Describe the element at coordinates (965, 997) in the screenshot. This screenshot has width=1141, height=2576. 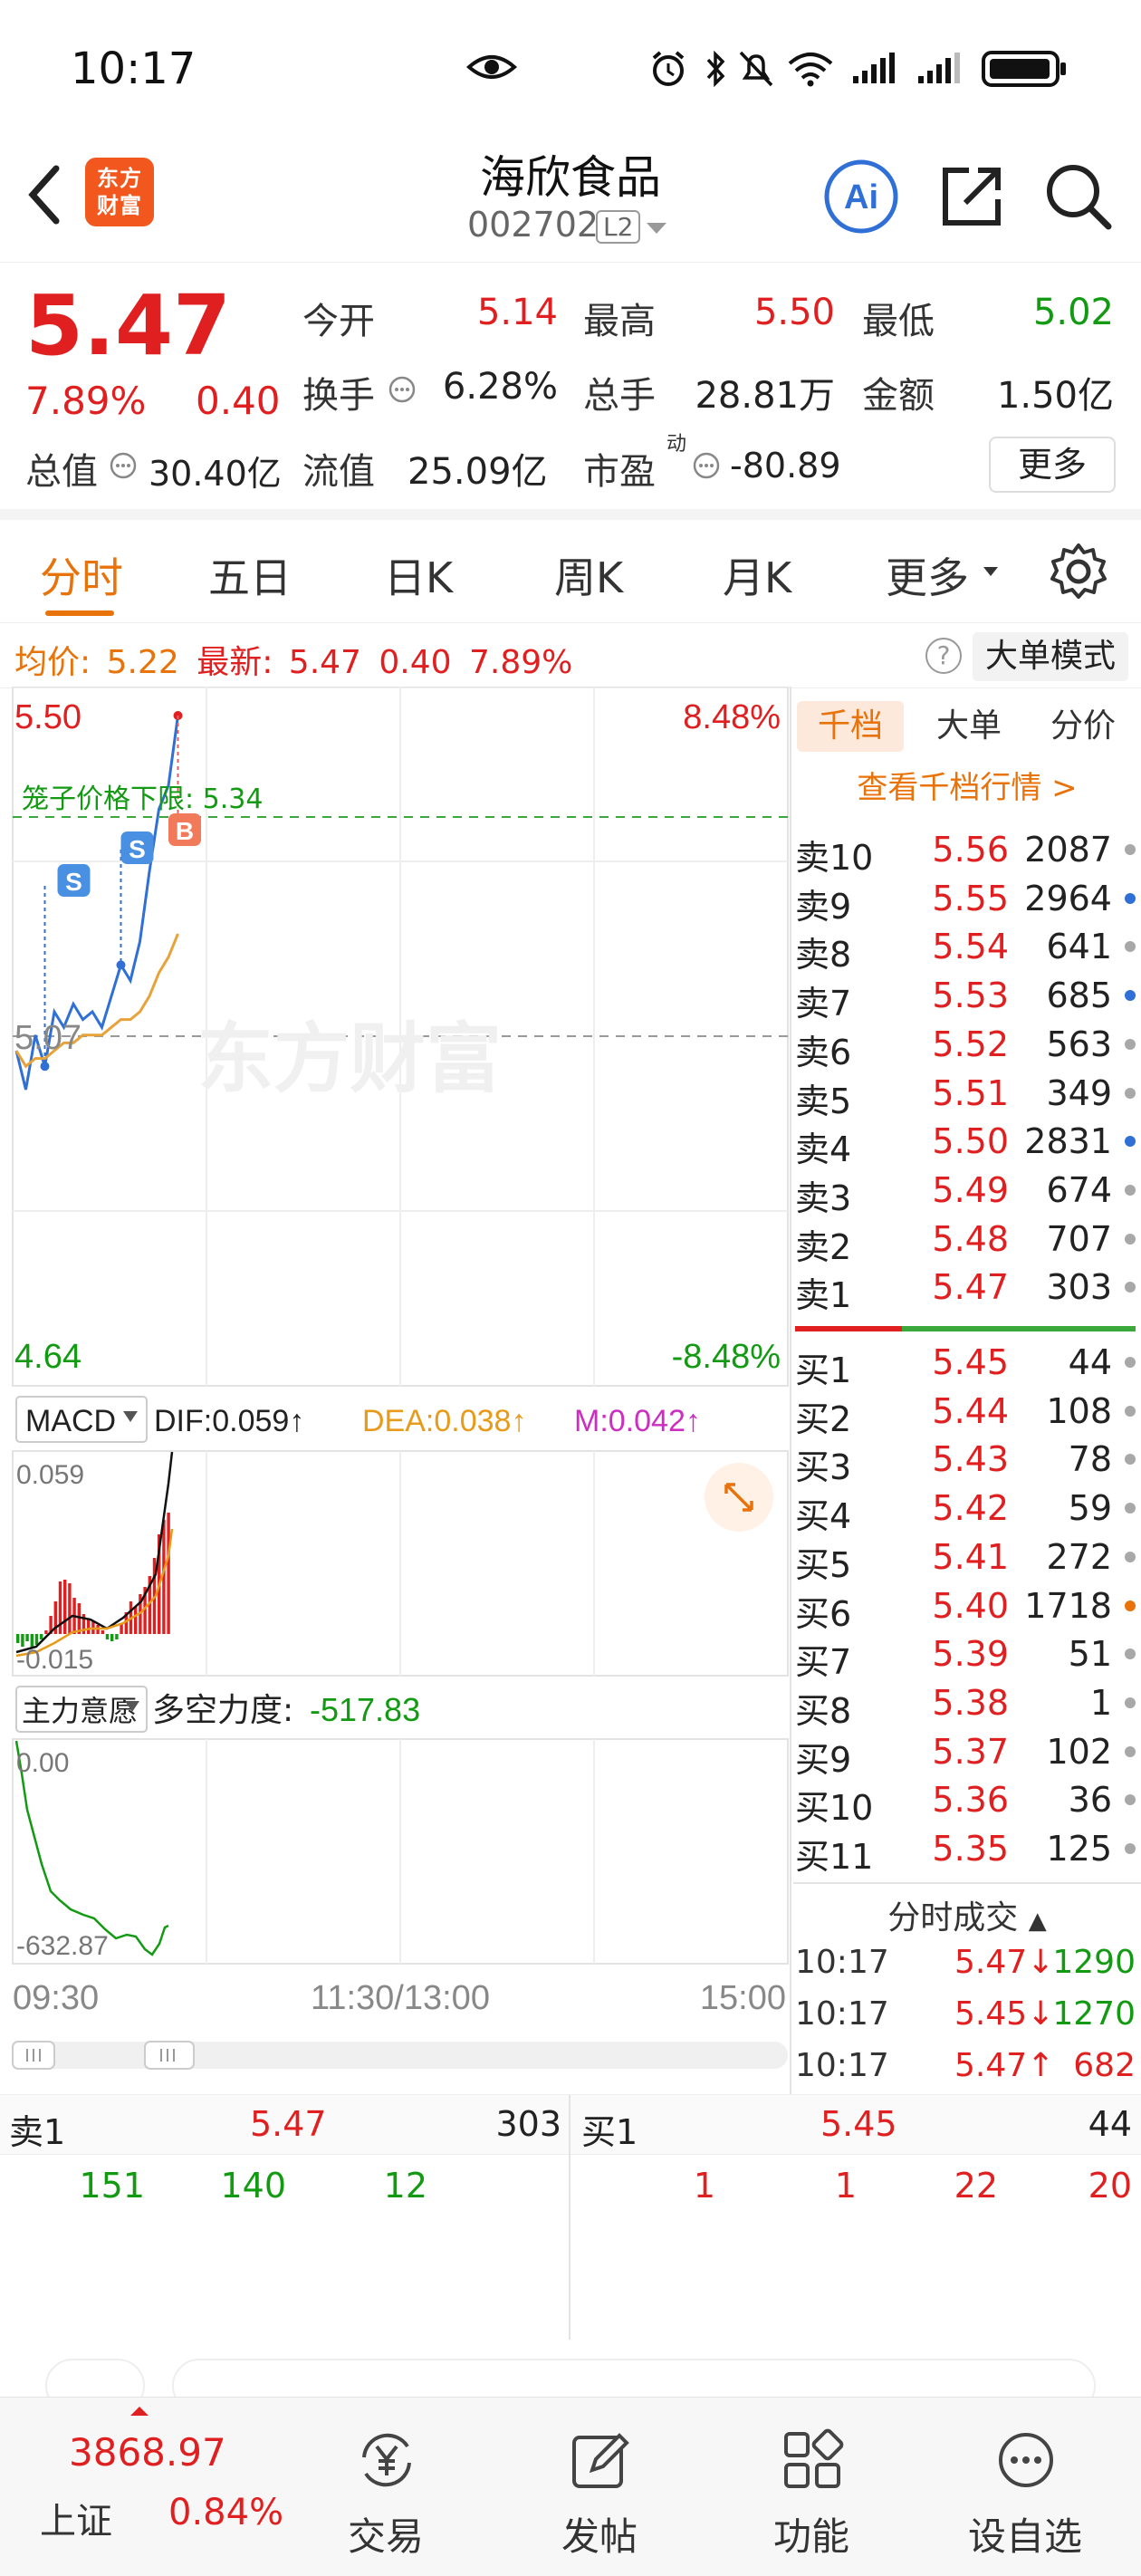
I see `ask-row: 卖7 5.53 685` at that location.